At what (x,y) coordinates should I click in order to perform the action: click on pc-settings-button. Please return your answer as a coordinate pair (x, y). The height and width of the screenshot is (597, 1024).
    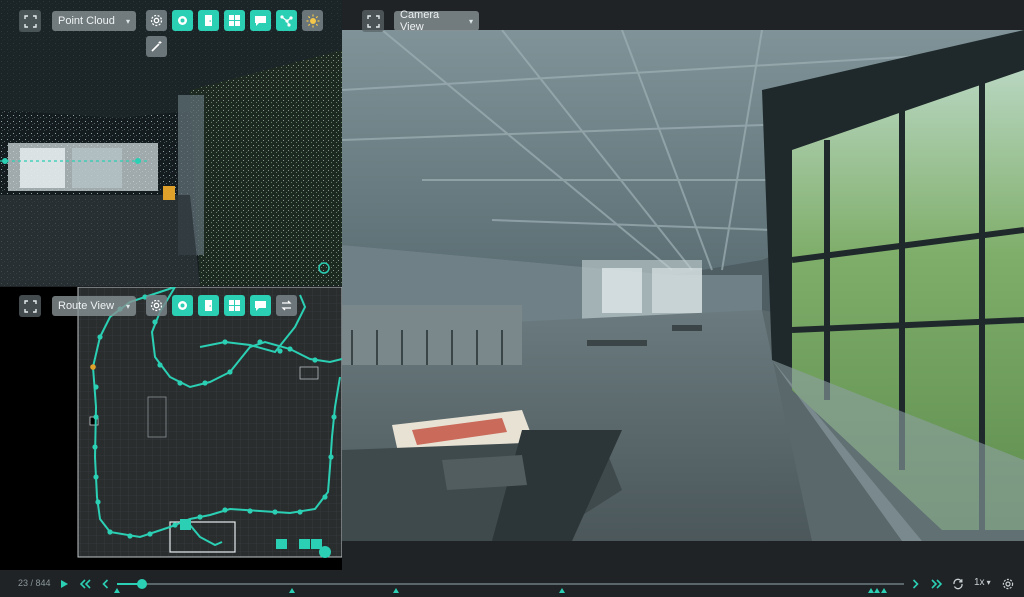
    Looking at the image, I should click on (156, 20).